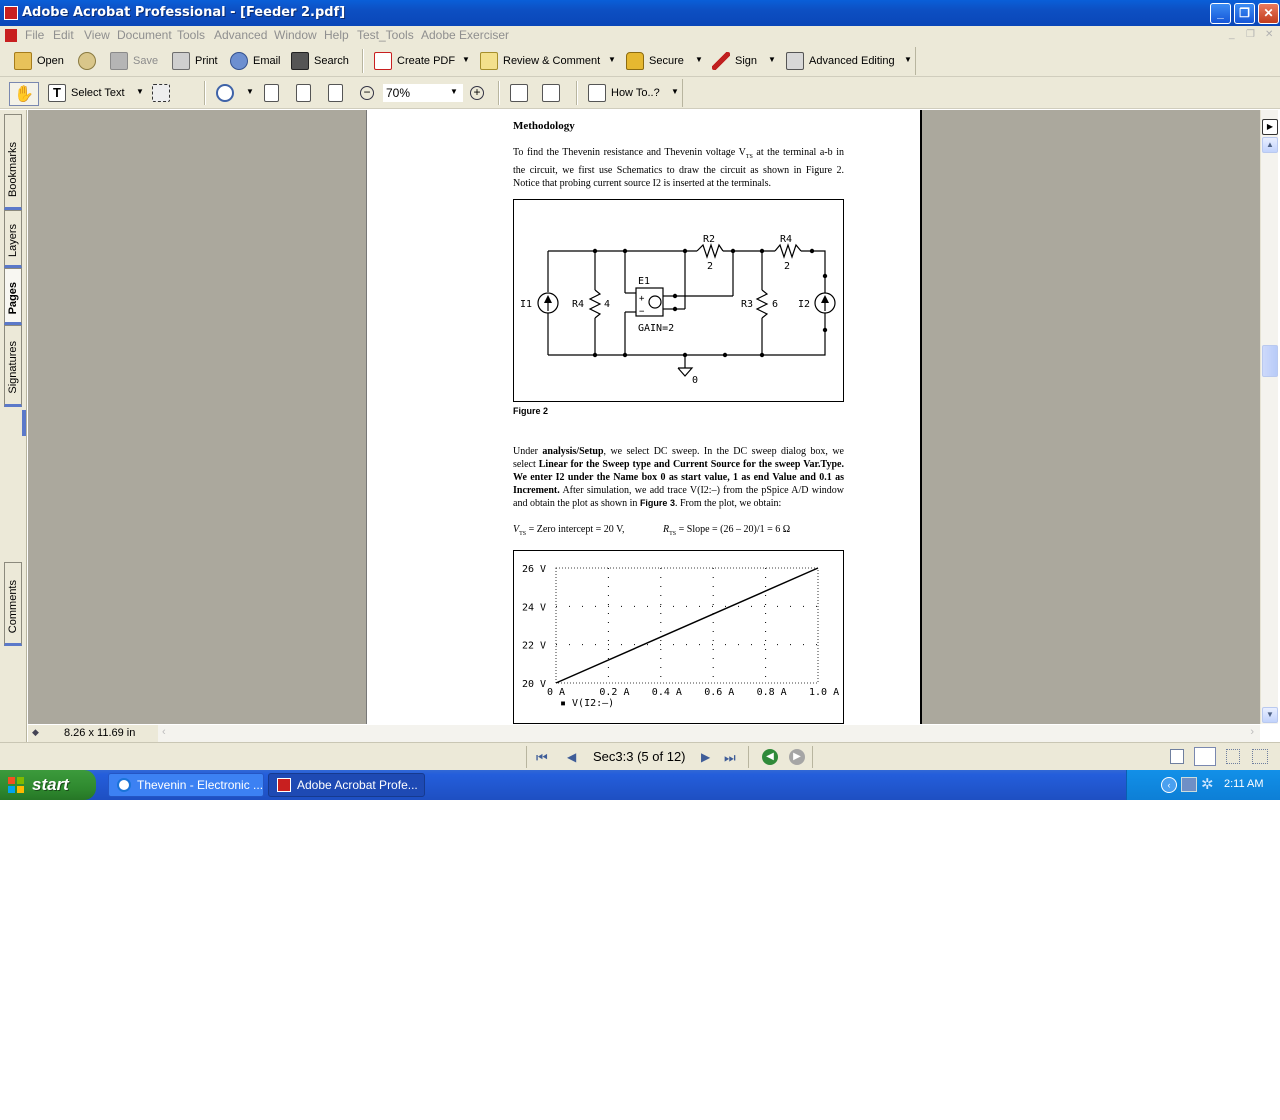 The width and height of the screenshot is (1280, 1120). What do you see at coordinates (772, 59) in the screenshot?
I see `sign-dropdown-icon: ▼` at bounding box center [772, 59].